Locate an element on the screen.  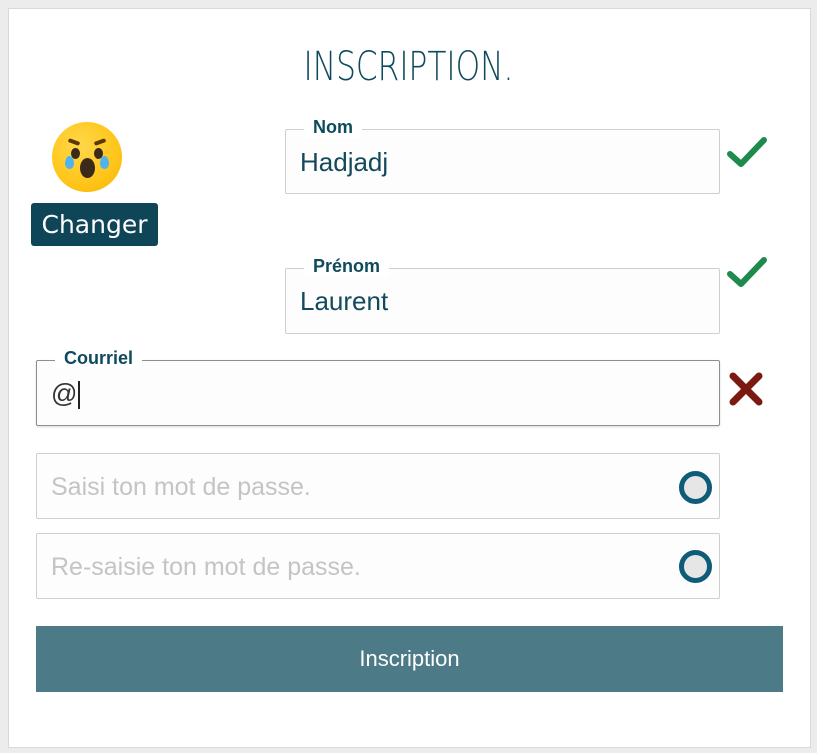
nom-field: Nom Hadjadj is located at coordinates (502, 155).